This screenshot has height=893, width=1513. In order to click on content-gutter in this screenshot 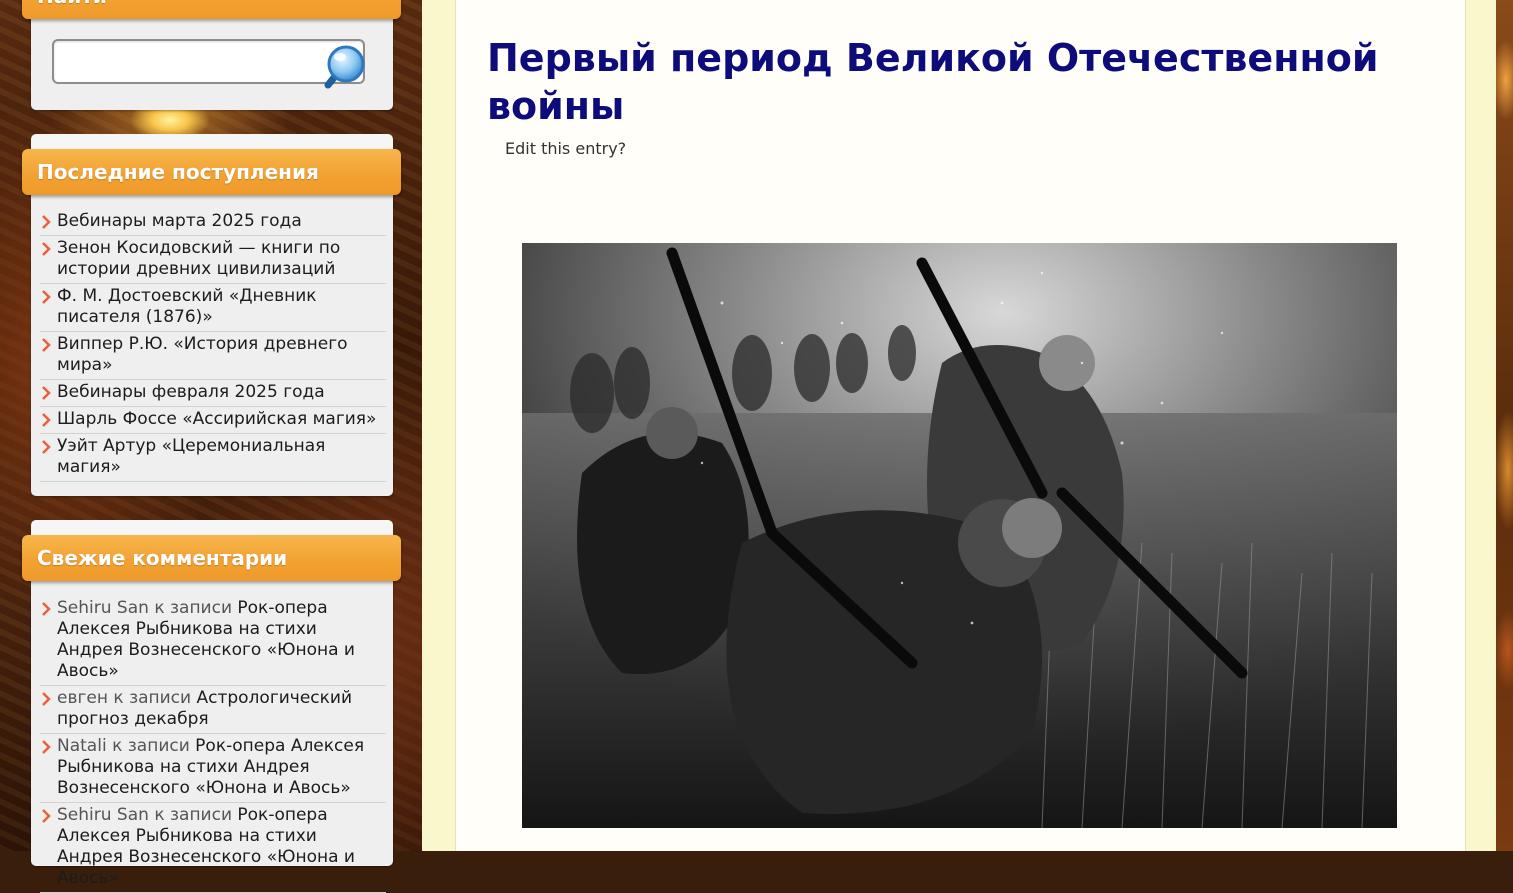, I will do `click(439, 425)`.